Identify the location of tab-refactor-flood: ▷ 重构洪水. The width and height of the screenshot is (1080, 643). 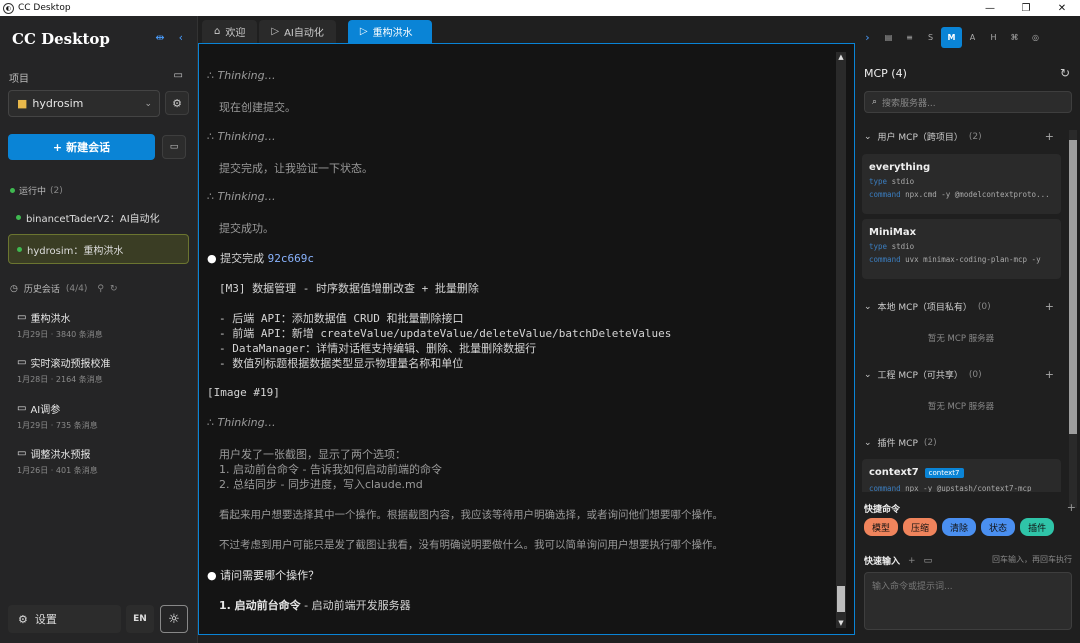
(389, 31).